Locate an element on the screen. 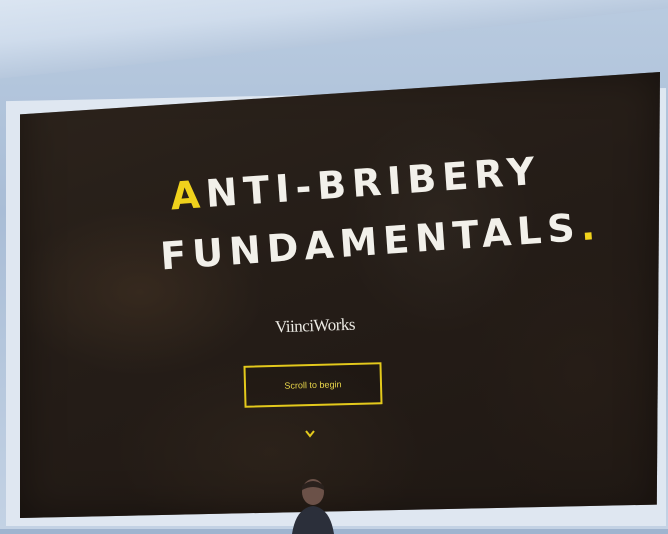 This screenshot has width=668, height=534. ceiling-beam is located at coordinates (334, 40).